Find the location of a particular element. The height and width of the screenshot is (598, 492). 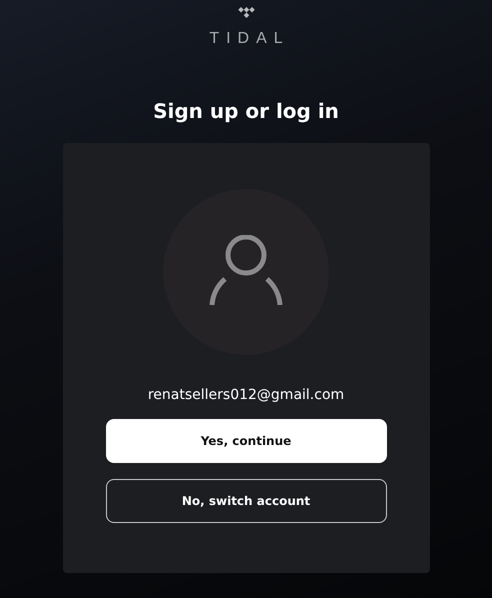

diamonds-logo-icon is located at coordinates (246, 12).